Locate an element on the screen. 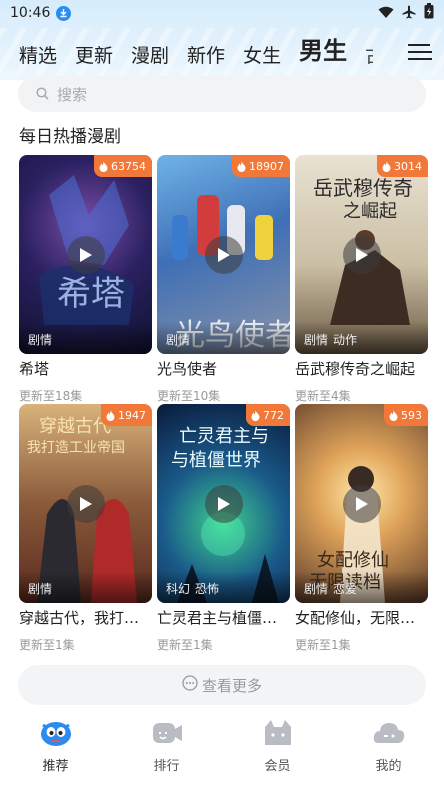 The width and height of the screenshot is (444, 789). genre-tag: 动作 is located at coordinates (345, 340).